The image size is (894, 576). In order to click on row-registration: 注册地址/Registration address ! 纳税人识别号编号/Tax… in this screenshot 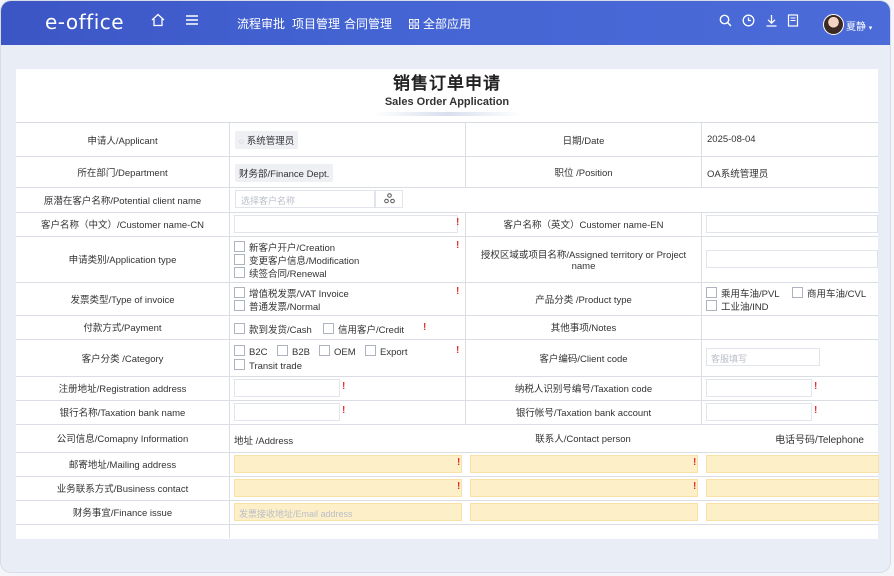, I will do `click(447, 388)`.